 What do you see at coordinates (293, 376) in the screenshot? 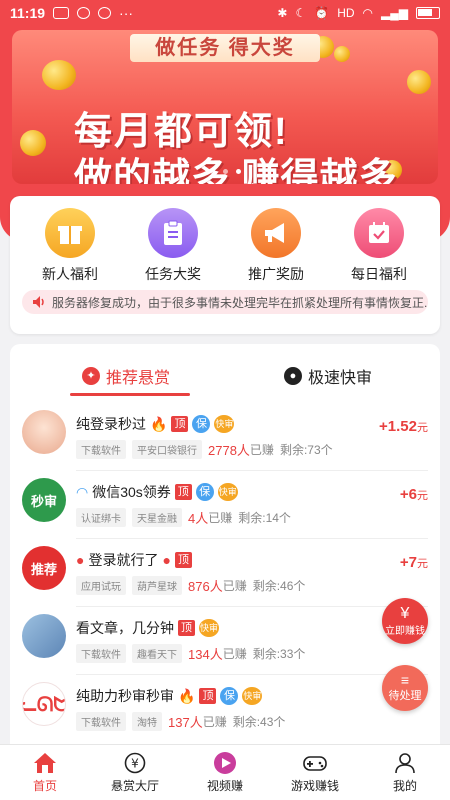
I see `user-circle-icon: ●` at bounding box center [293, 376].